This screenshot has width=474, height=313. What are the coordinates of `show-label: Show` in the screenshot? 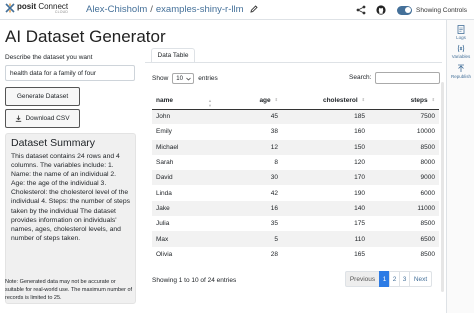 It's located at (160, 78).